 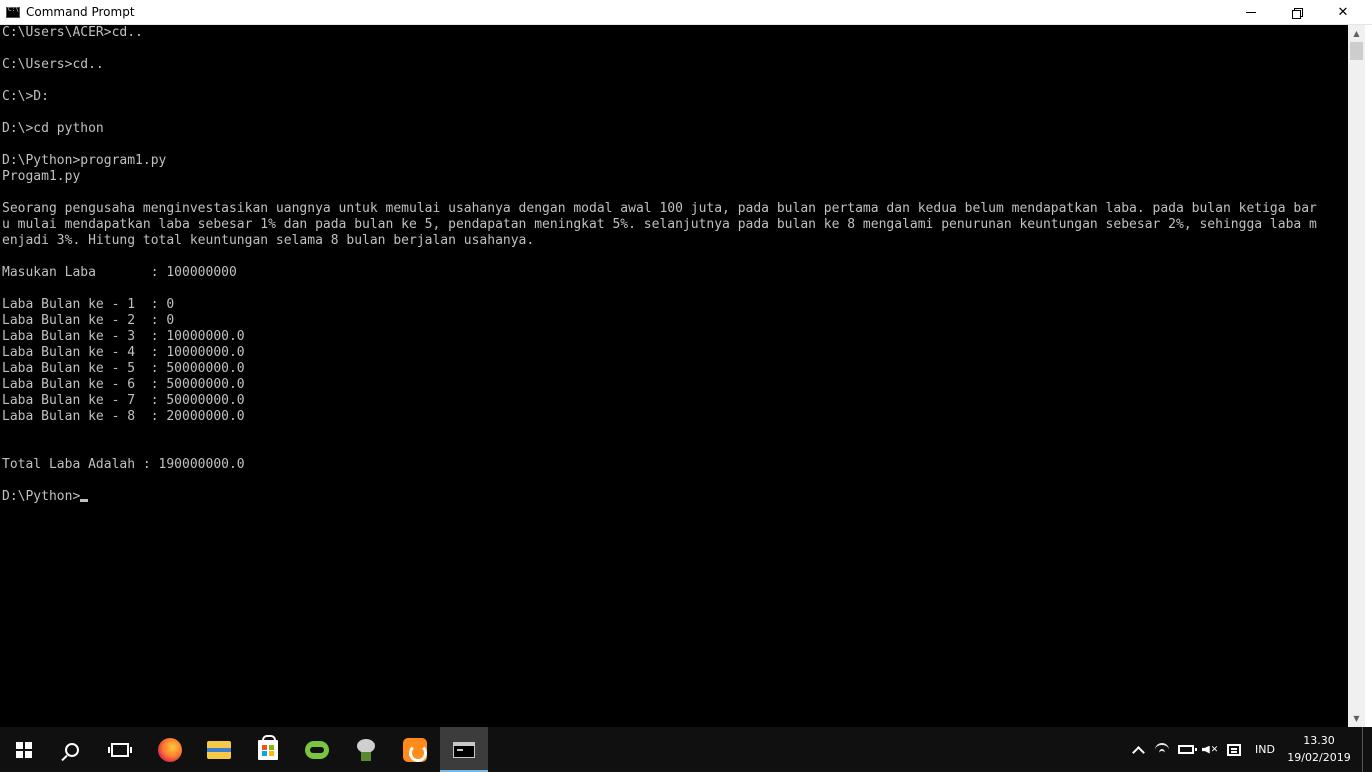 I want to click on console-line: C:\>D:, so click(x=25, y=96).